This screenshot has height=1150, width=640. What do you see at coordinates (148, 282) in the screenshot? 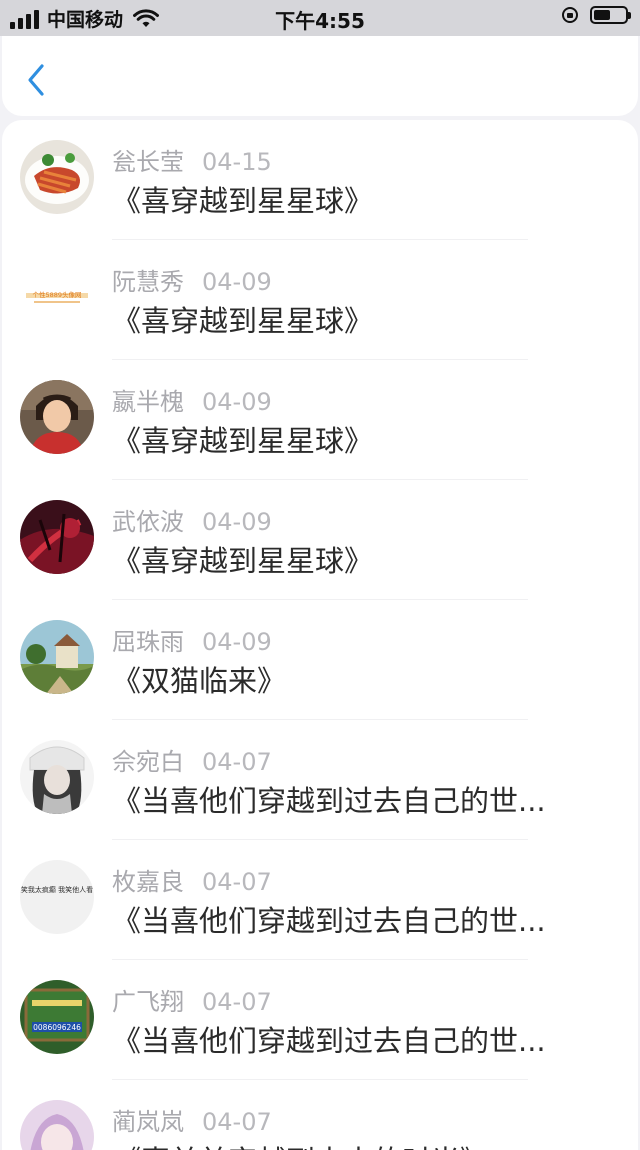
I see `user-name: 阮慧秀` at bounding box center [148, 282].